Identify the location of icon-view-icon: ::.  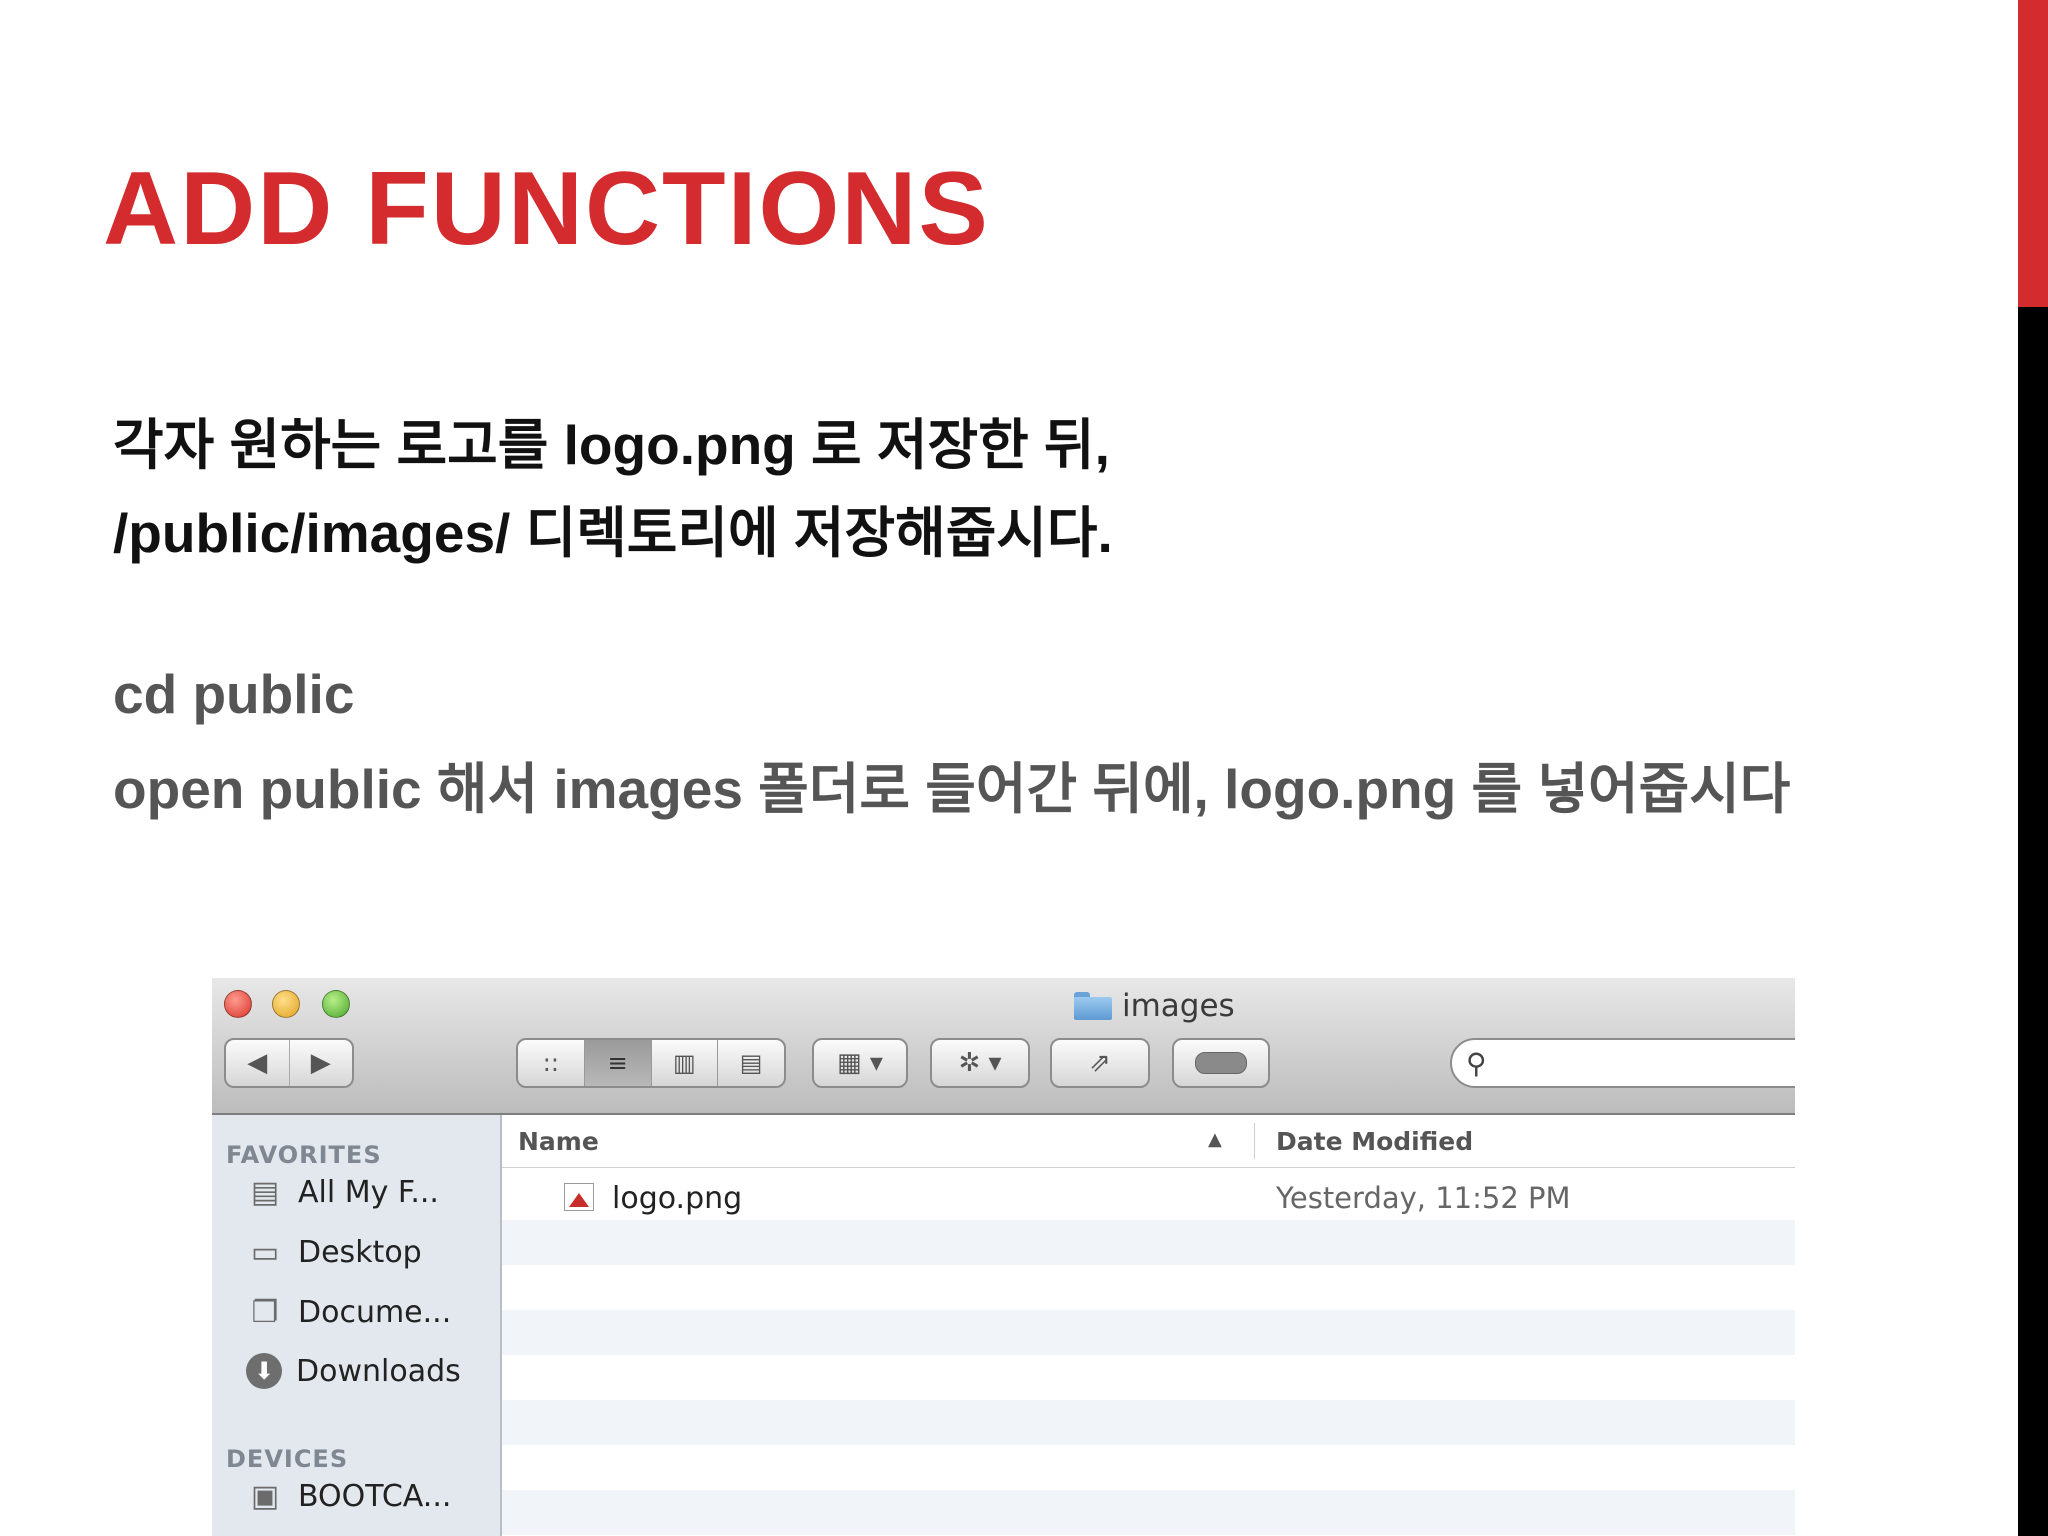
(550, 1063).